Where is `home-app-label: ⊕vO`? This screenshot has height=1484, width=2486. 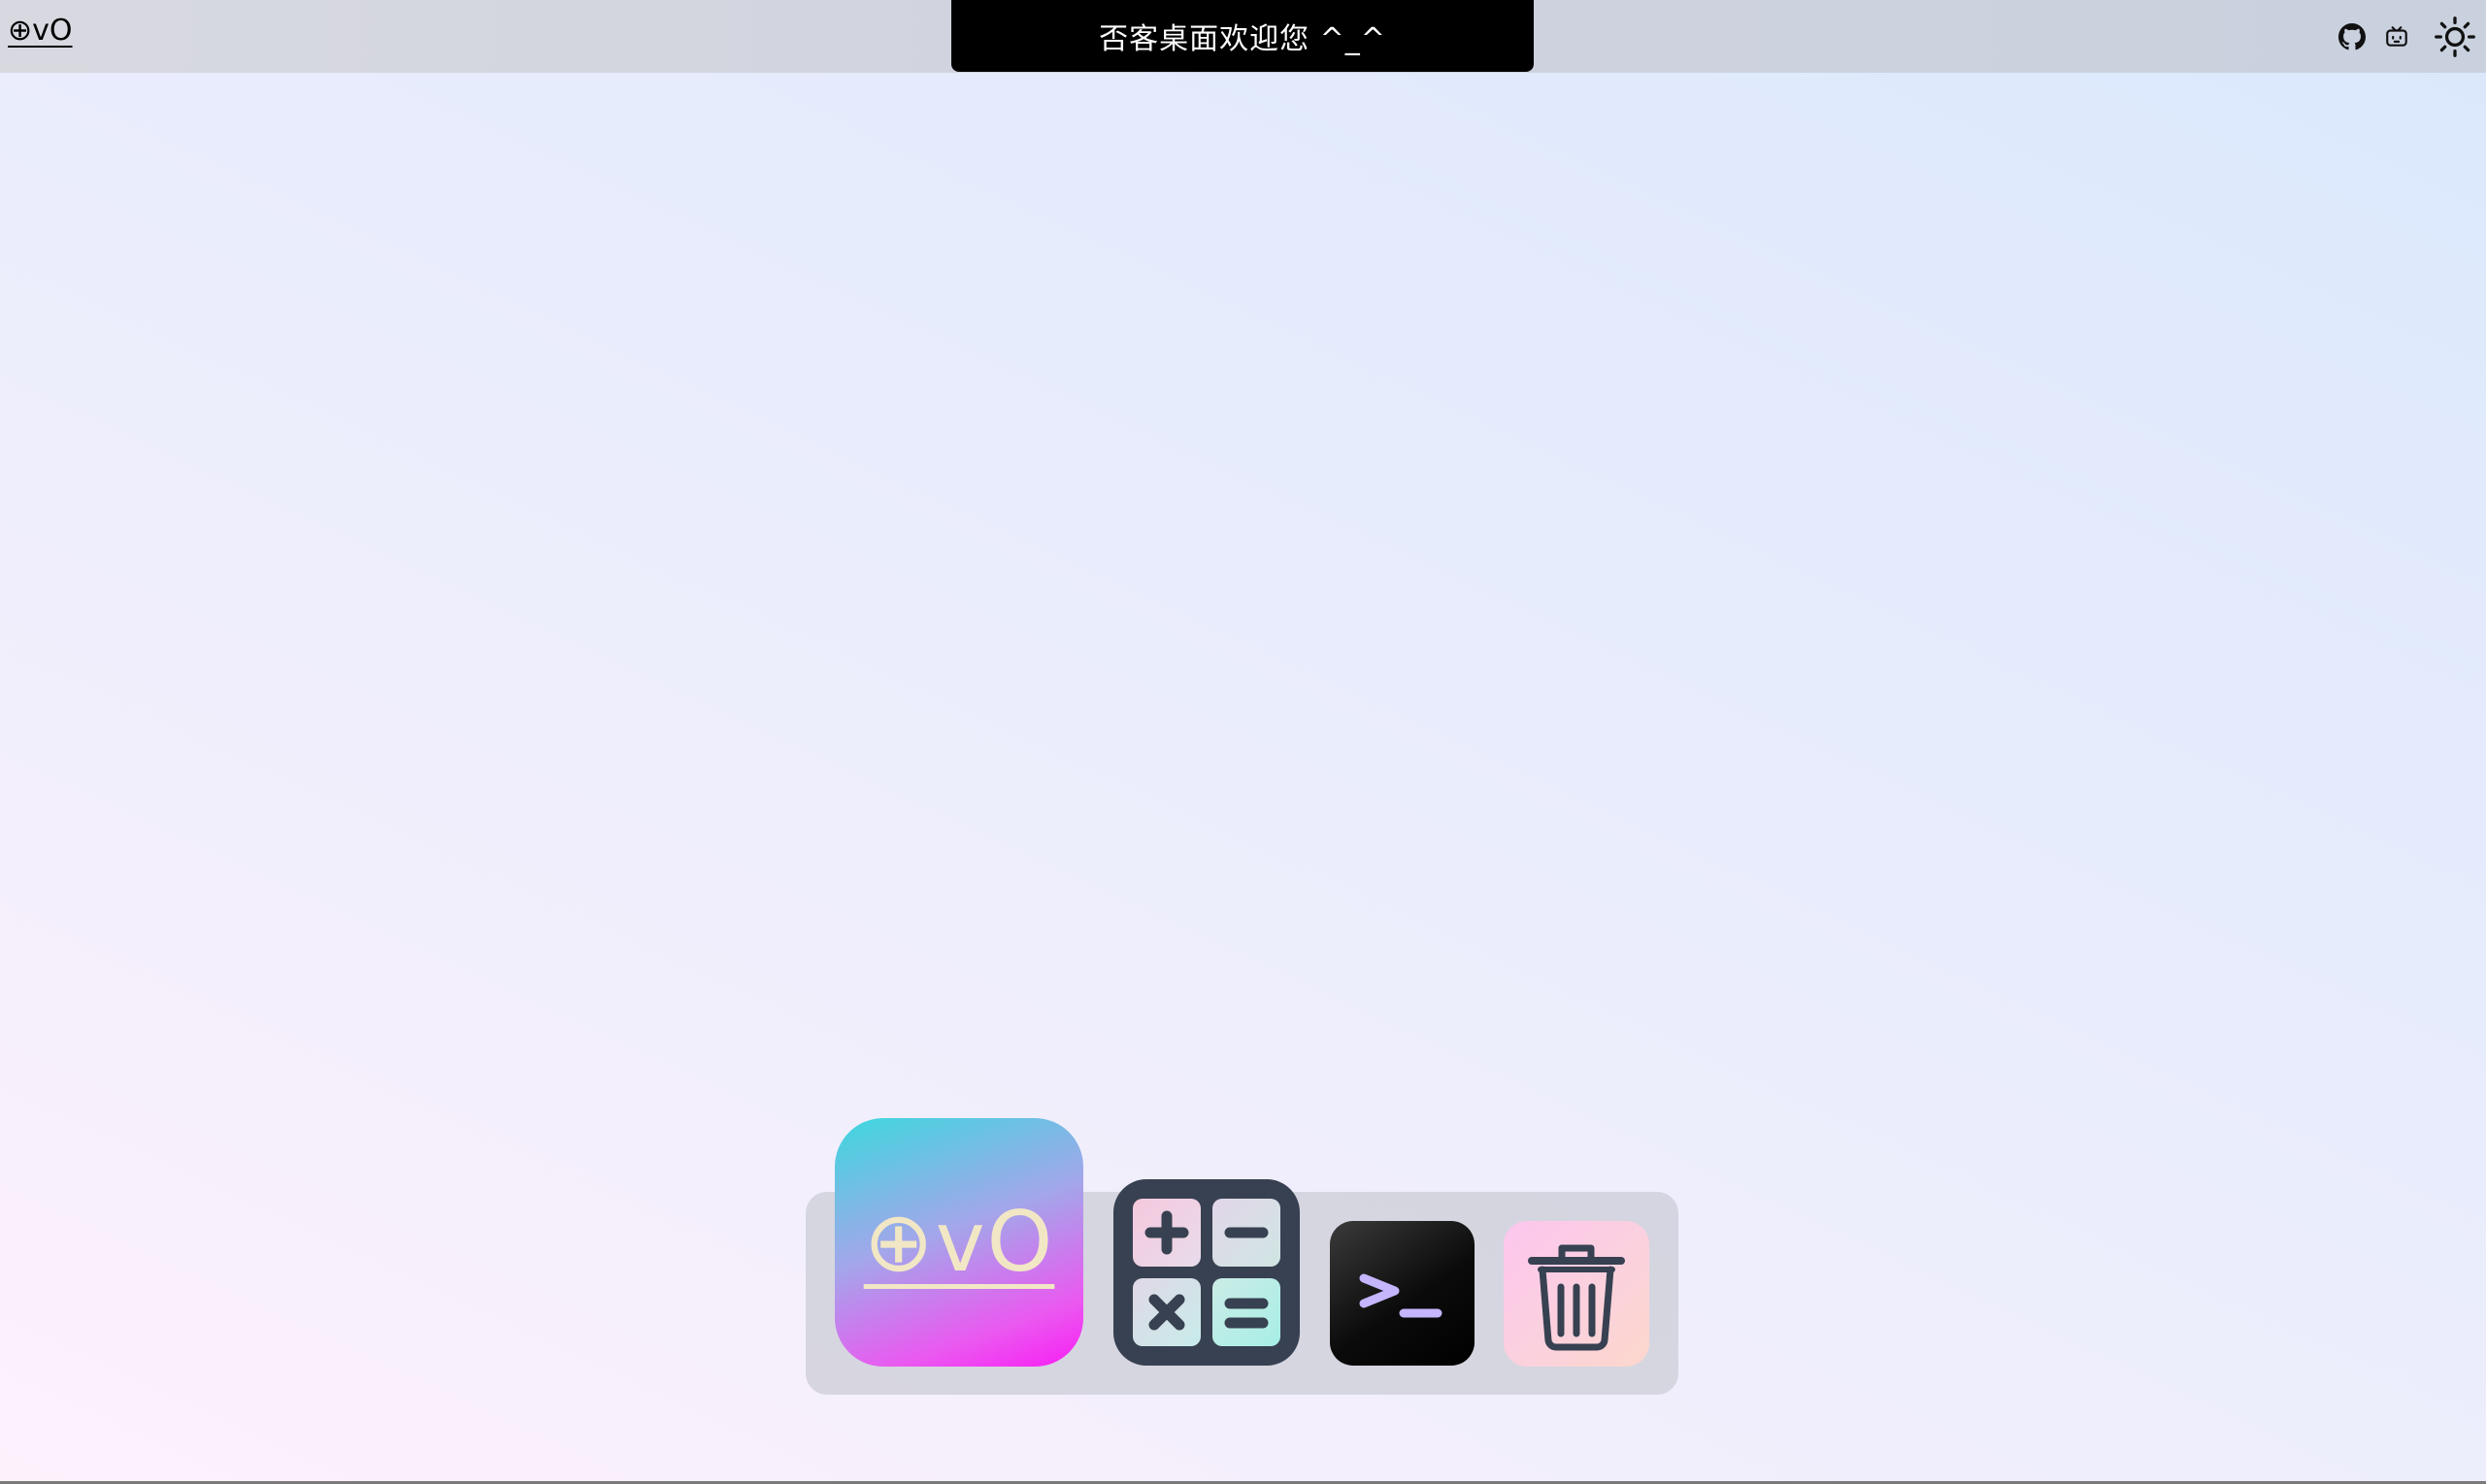 home-app-label: ⊕vO is located at coordinates (959, 1242).